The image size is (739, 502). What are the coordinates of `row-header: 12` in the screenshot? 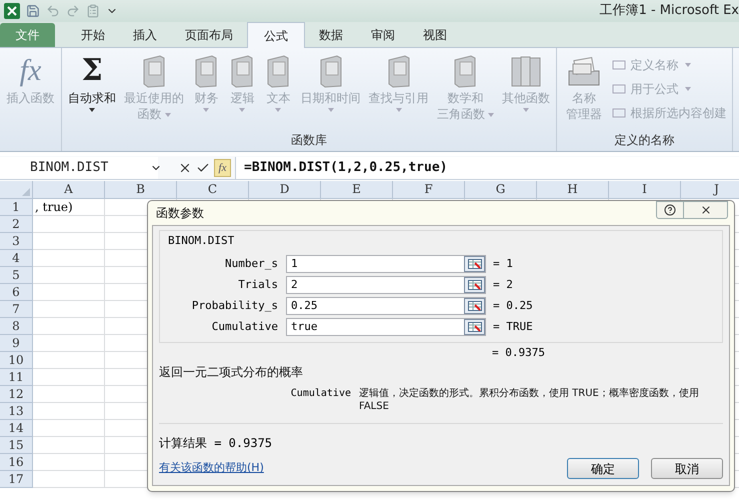 It's located at (16, 394).